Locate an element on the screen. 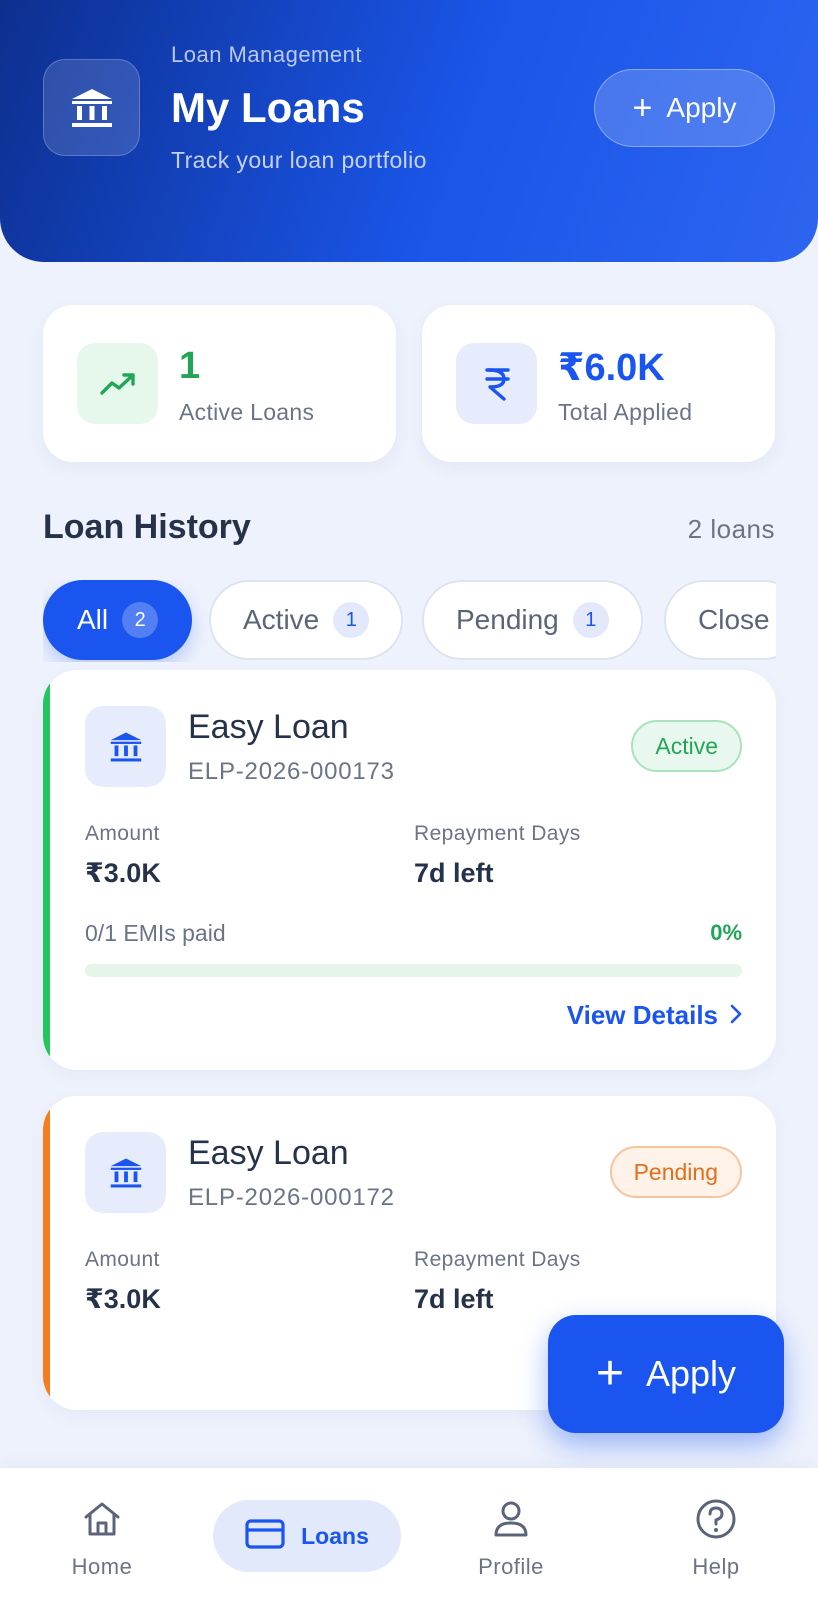 This screenshot has width=818, height=1600. loan-id: ELP-2026-000172 is located at coordinates (291, 1197).